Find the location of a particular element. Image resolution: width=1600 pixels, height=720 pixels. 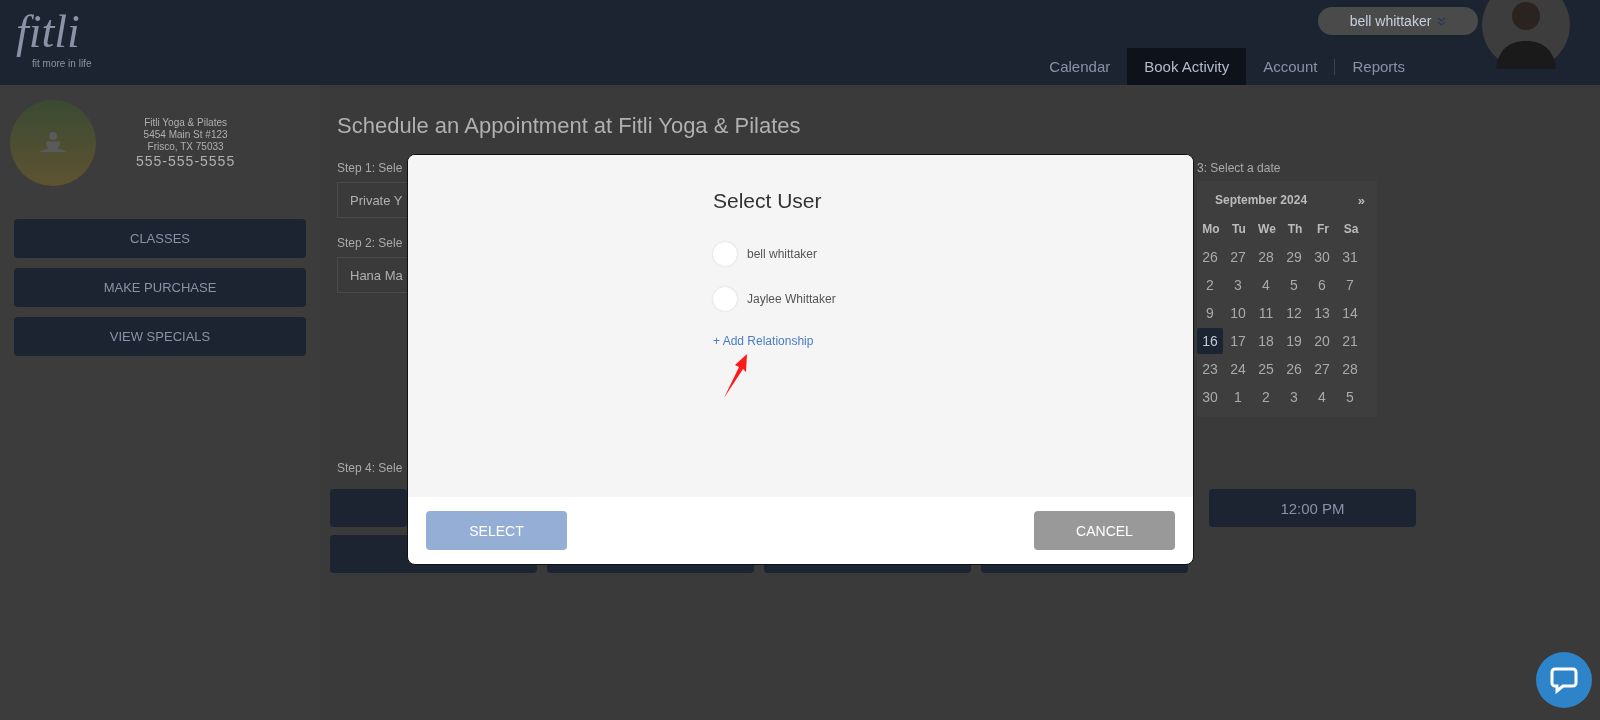

avatar-icon is located at coordinates (1526, 34).